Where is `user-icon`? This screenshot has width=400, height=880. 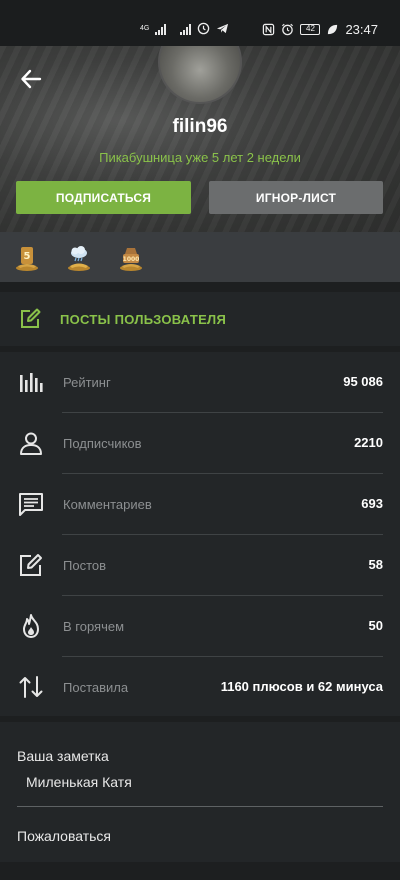 user-icon is located at coordinates (31, 443).